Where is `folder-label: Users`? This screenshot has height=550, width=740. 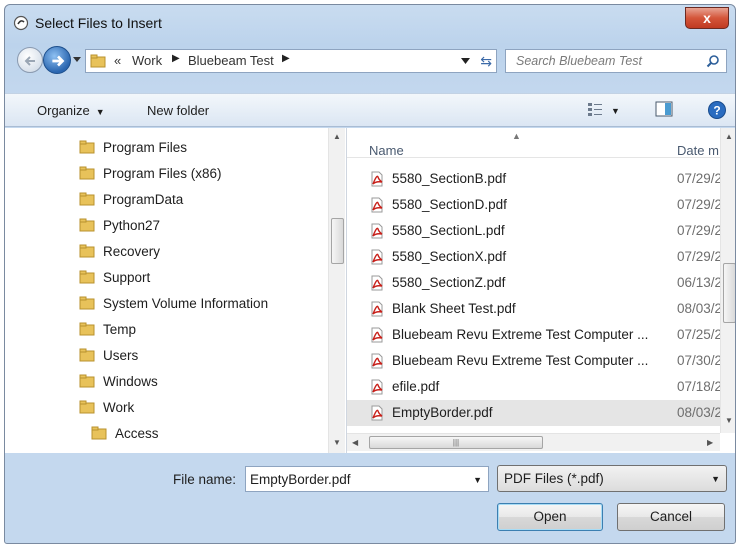 folder-label: Users is located at coordinates (121, 355).